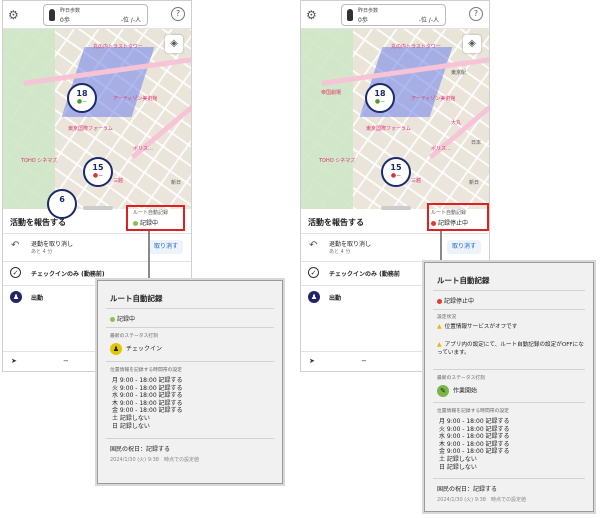  What do you see at coordinates (463, 280) in the screenshot?
I see `panel-title: ルート自動記録` at bounding box center [463, 280].